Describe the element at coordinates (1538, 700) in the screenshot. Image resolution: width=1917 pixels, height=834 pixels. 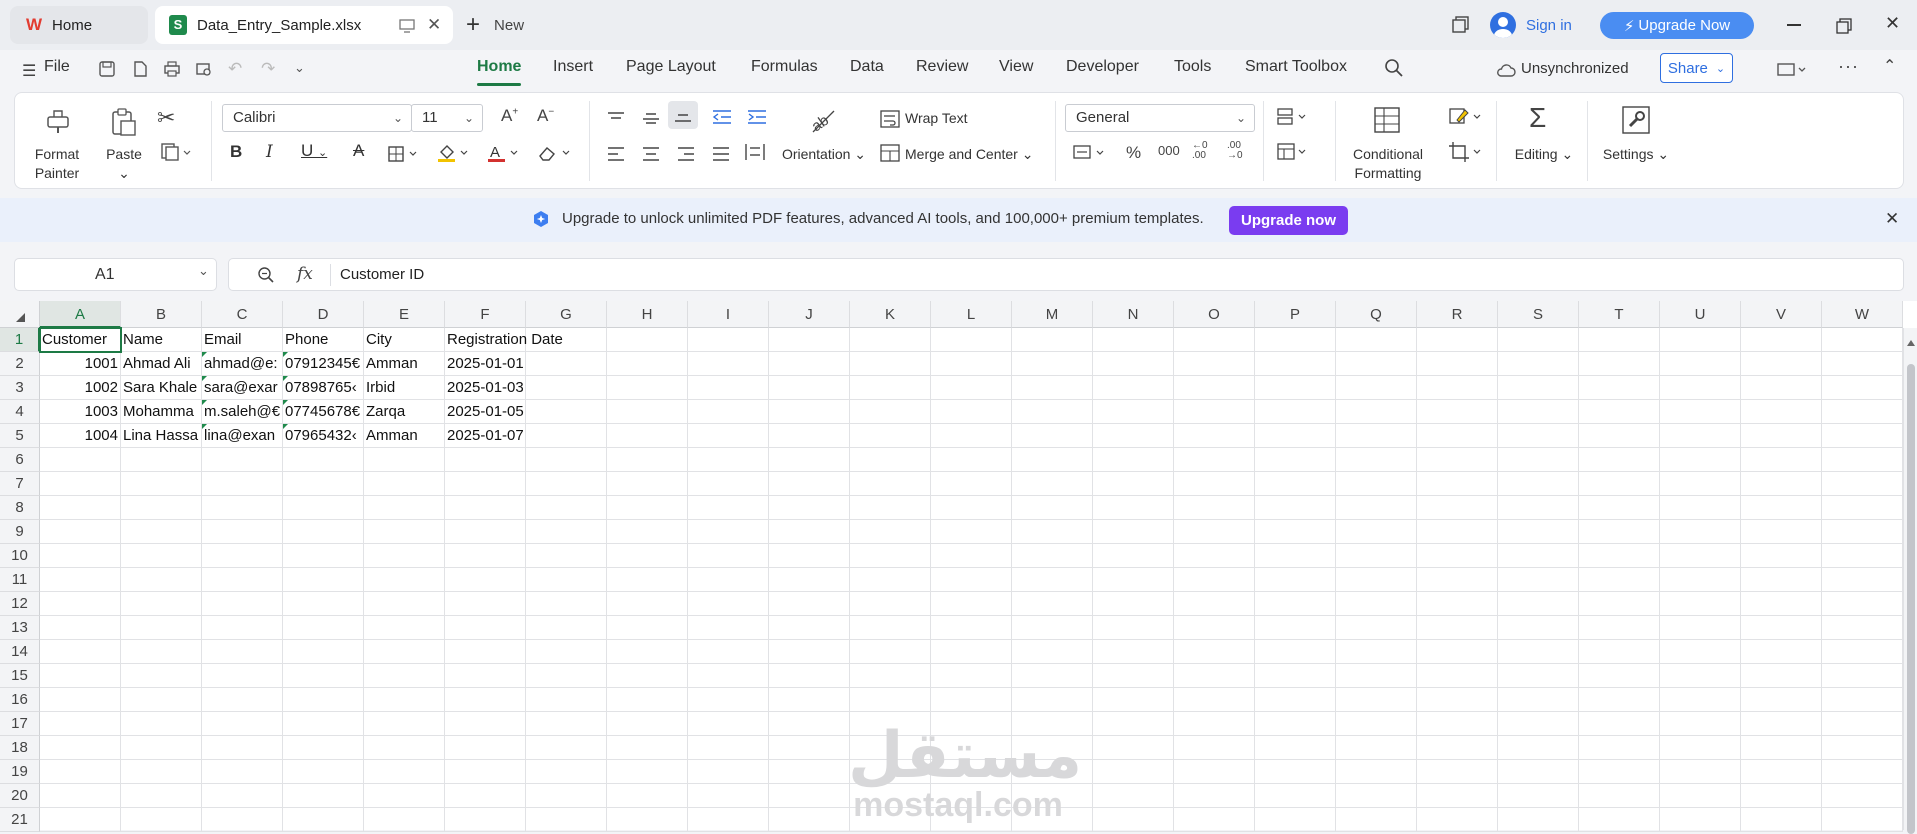
I see `cell-s16` at that location.